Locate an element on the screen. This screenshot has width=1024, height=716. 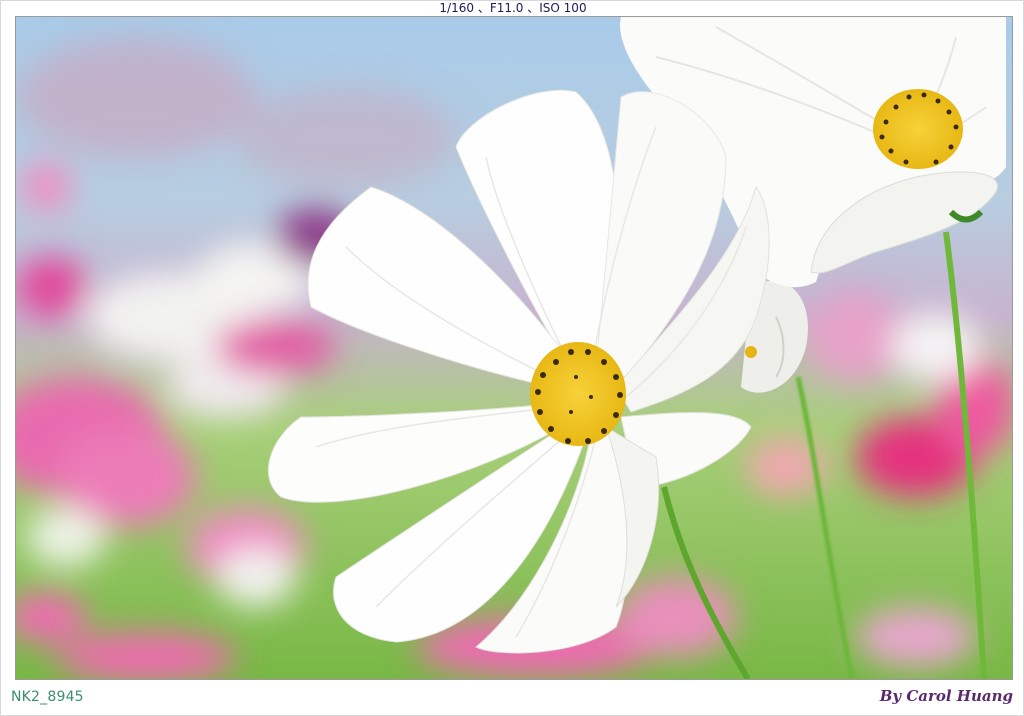
file-id-label: NK2_8945 is located at coordinates (47, 697).